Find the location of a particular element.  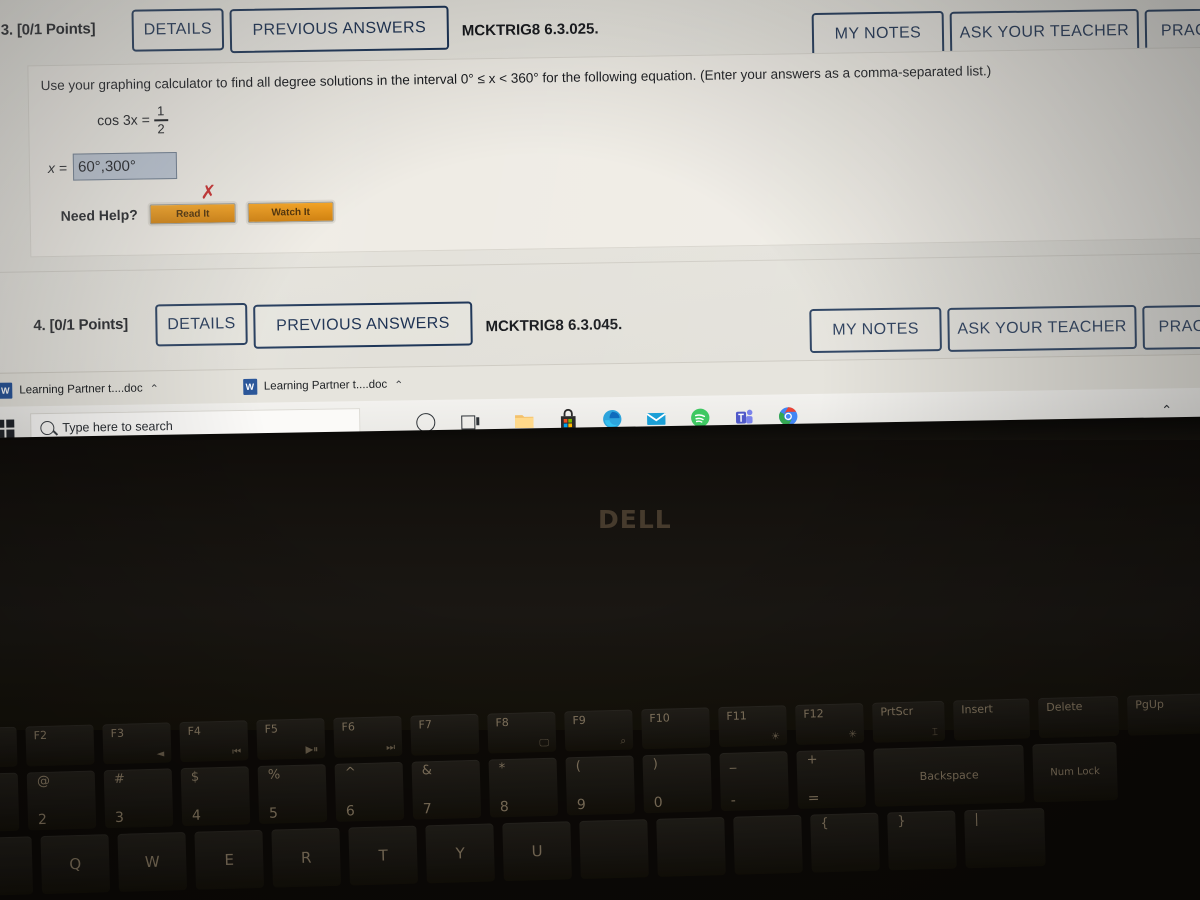

question-divider is located at coordinates (600, 262).